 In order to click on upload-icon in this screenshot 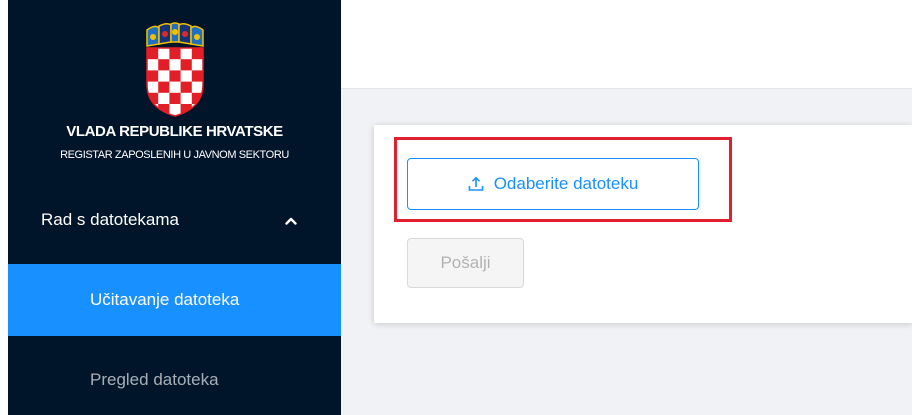, I will do `click(475, 184)`.